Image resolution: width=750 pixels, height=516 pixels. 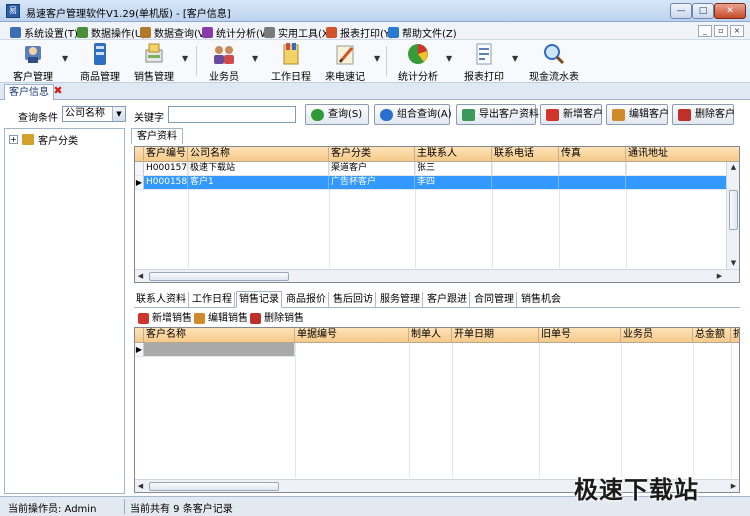 I want to click on column-header: 客户名称, so click(x=219, y=335).